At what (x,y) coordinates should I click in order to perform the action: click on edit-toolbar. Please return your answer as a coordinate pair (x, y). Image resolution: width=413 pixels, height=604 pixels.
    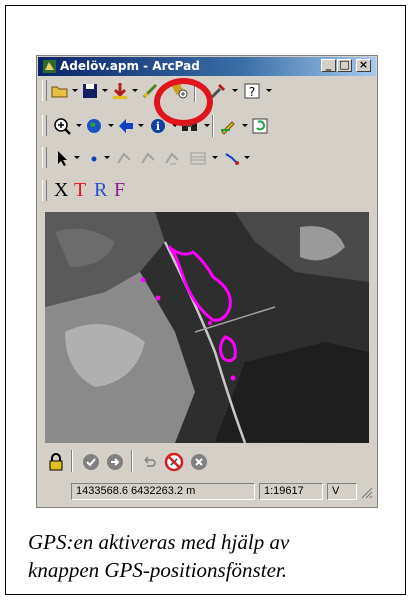
    Looking at the image, I should click on (207, 157).